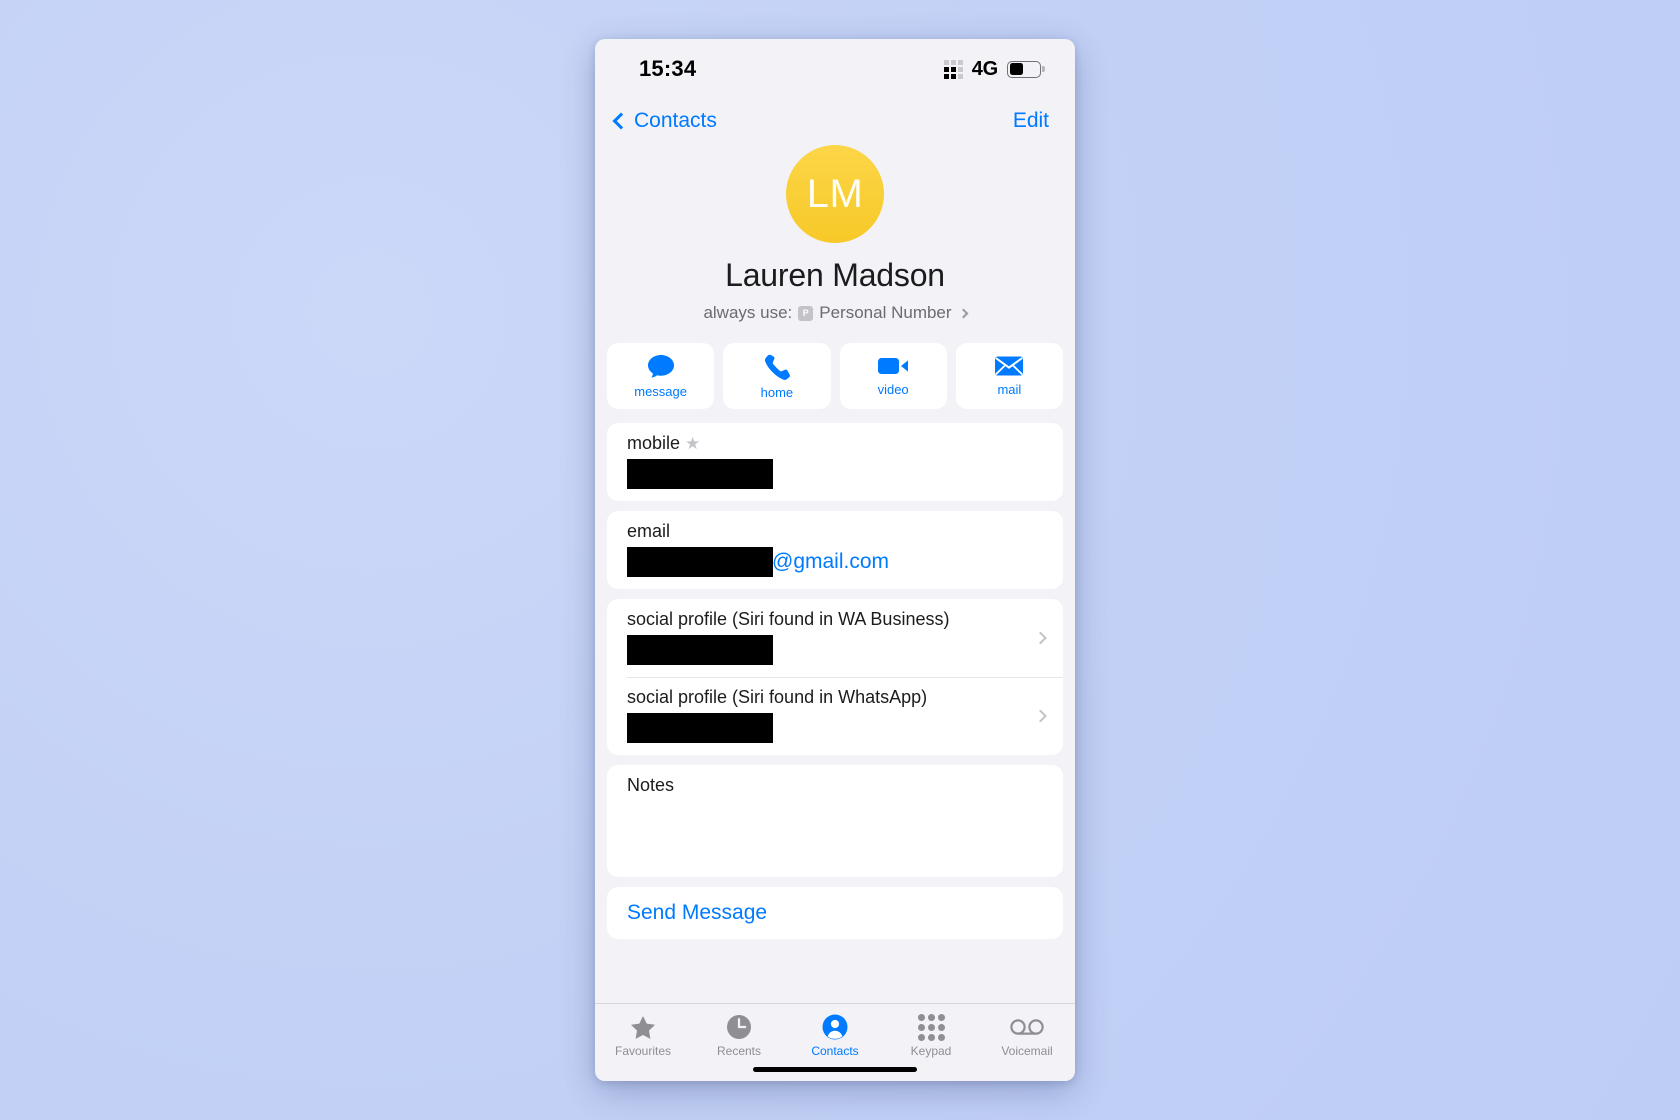 The height and width of the screenshot is (1120, 1680). I want to click on chevron-left-icon, so click(621, 121).